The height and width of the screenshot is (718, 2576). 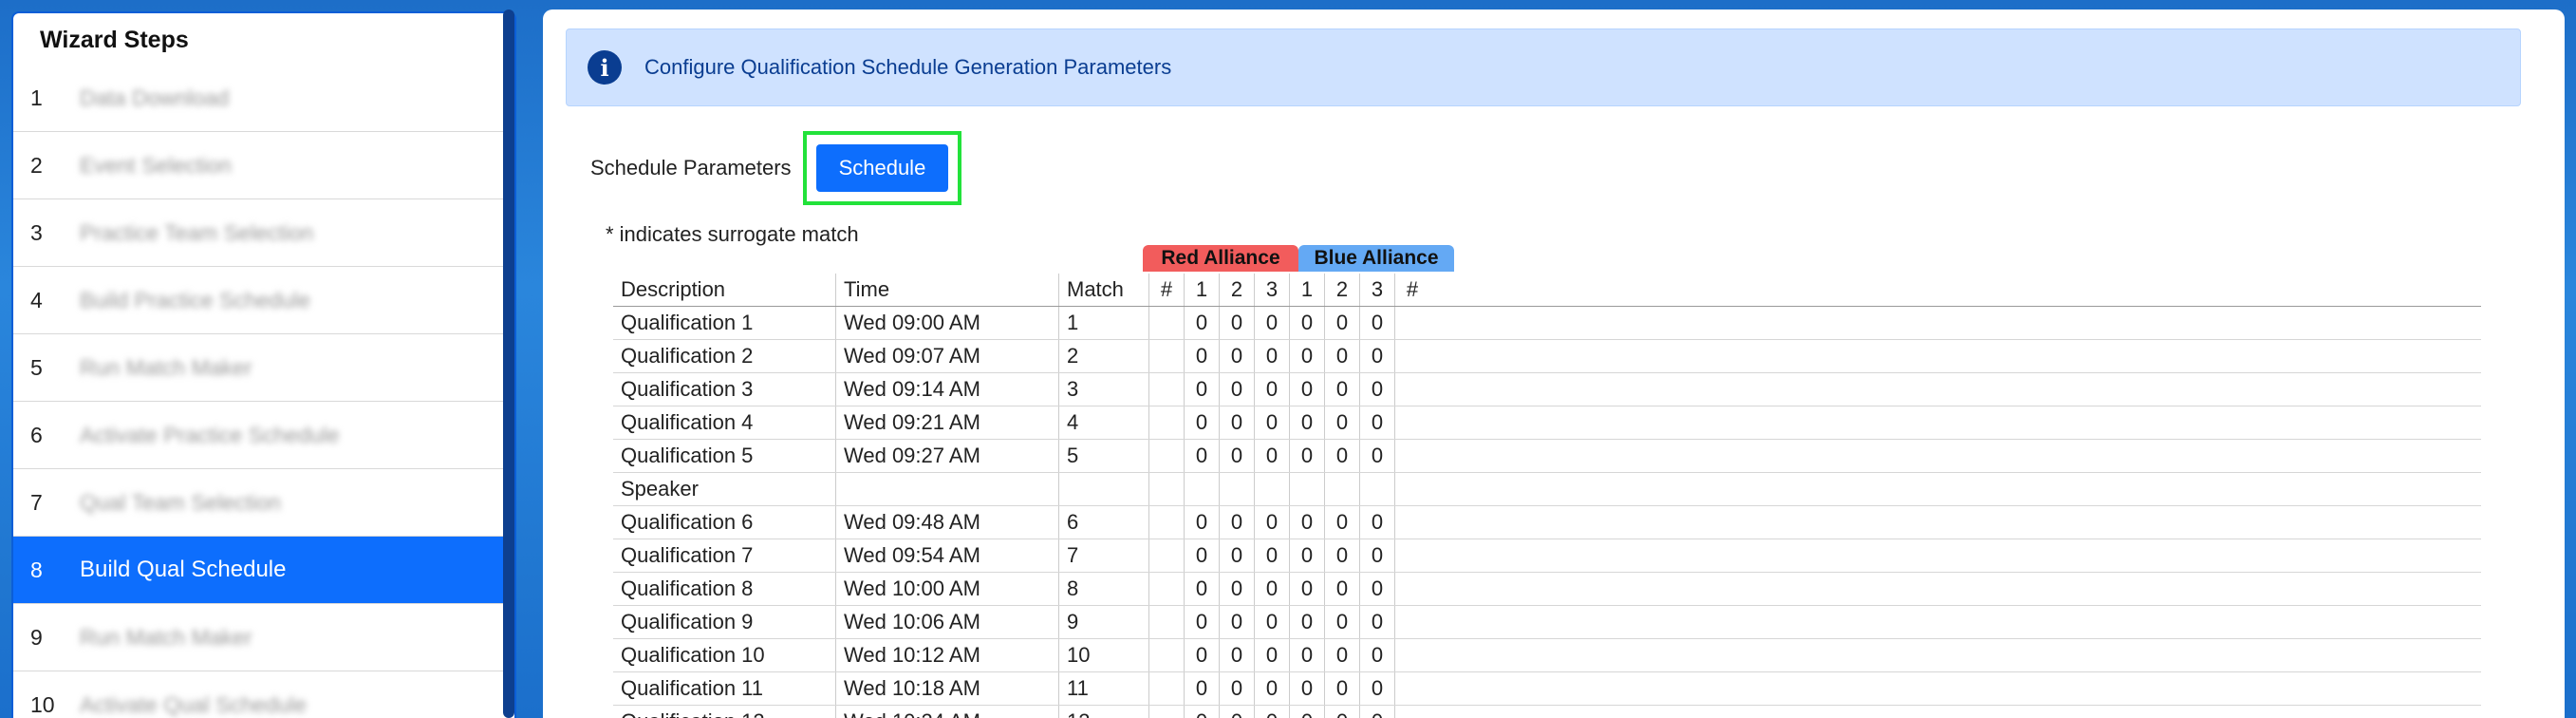 What do you see at coordinates (1955, 290) in the screenshot?
I see `col-spacer` at bounding box center [1955, 290].